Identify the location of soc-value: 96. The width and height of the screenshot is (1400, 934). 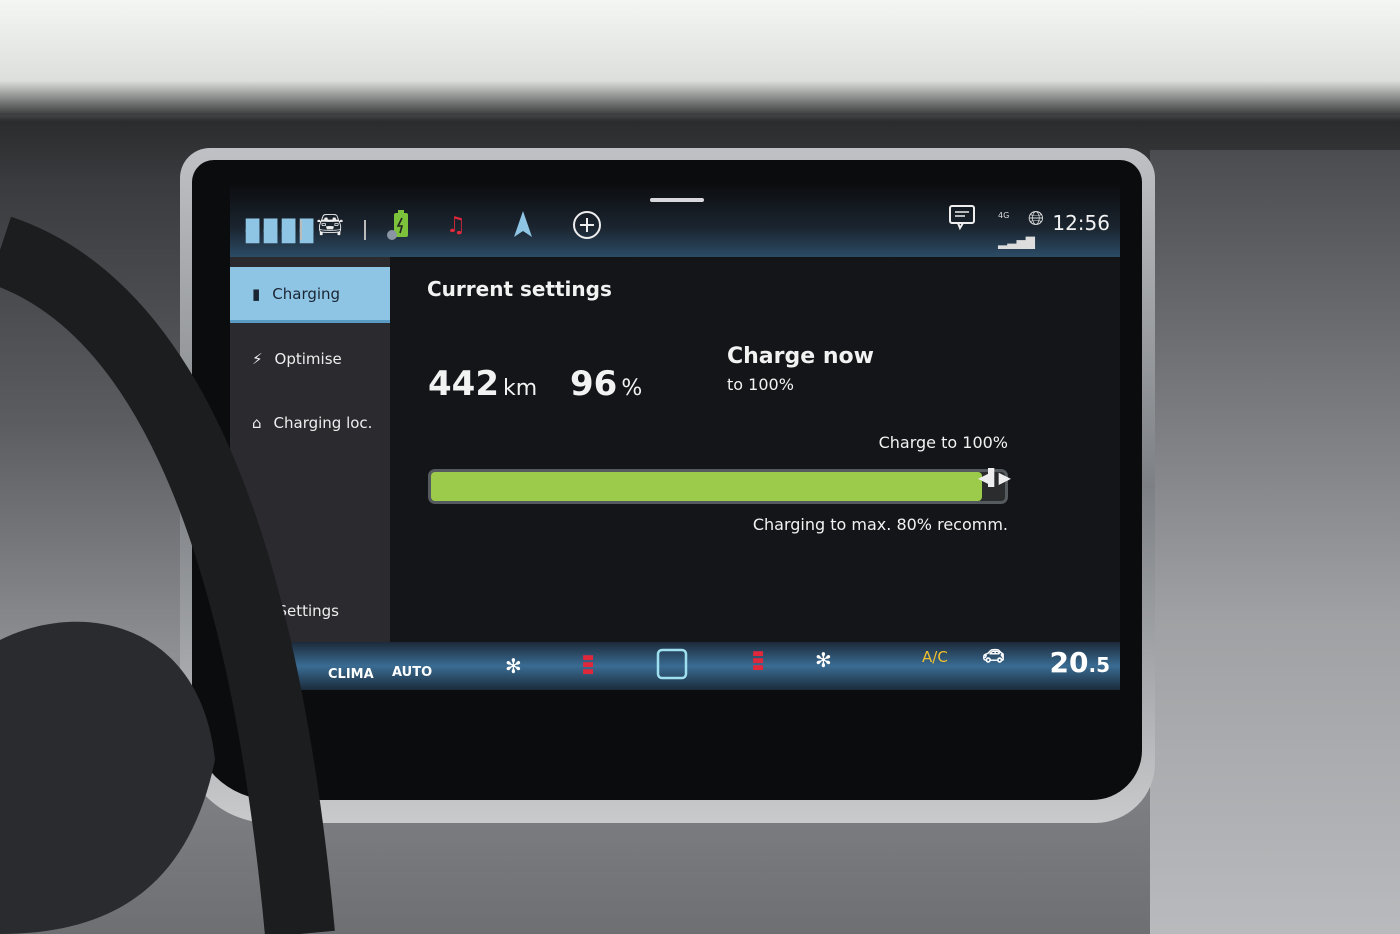
(594, 384).